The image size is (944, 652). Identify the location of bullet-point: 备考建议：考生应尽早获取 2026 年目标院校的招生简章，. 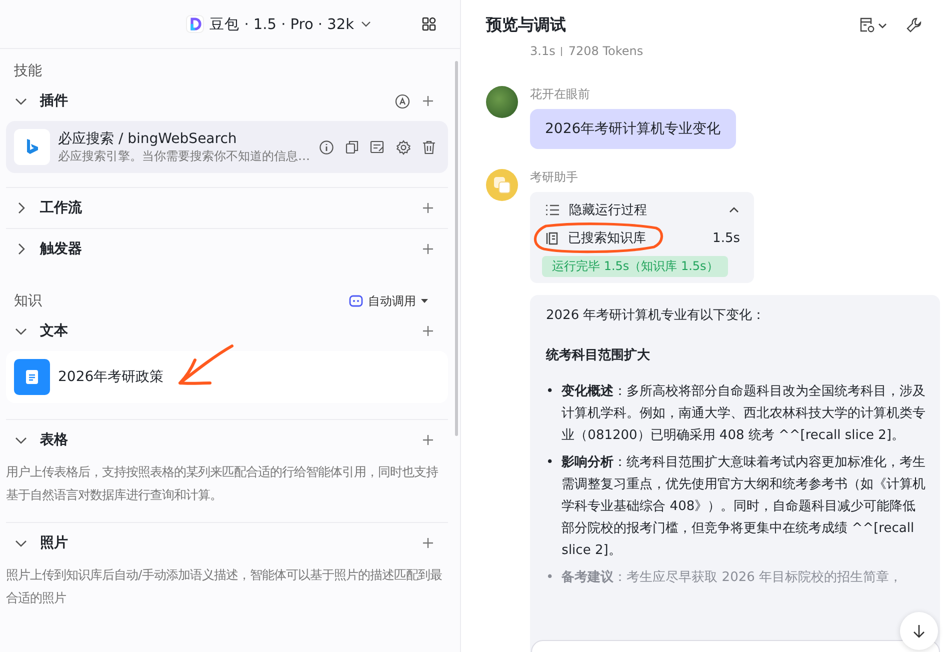
(732, 577).